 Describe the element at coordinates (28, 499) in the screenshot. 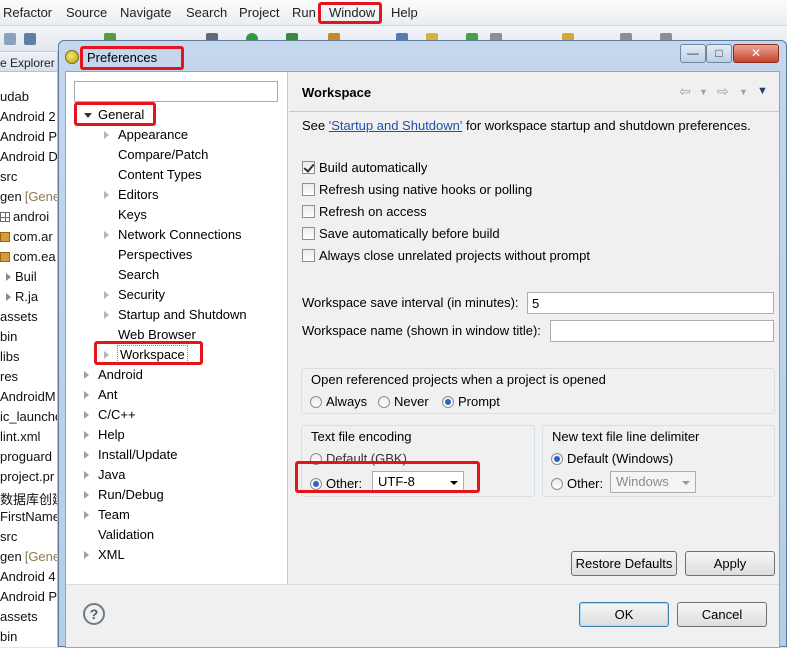

I see `explorer-row: 数据库创建` at that location.